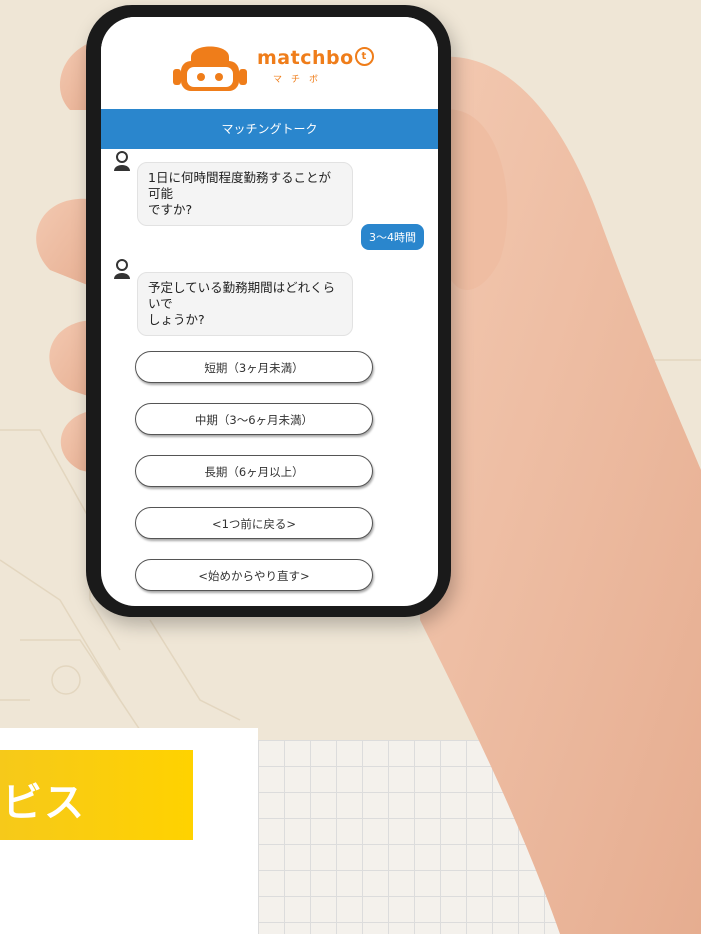  Describe the element at coordinates (210, 68) in the screenshot. I see `robot-logo-icon` at that location.